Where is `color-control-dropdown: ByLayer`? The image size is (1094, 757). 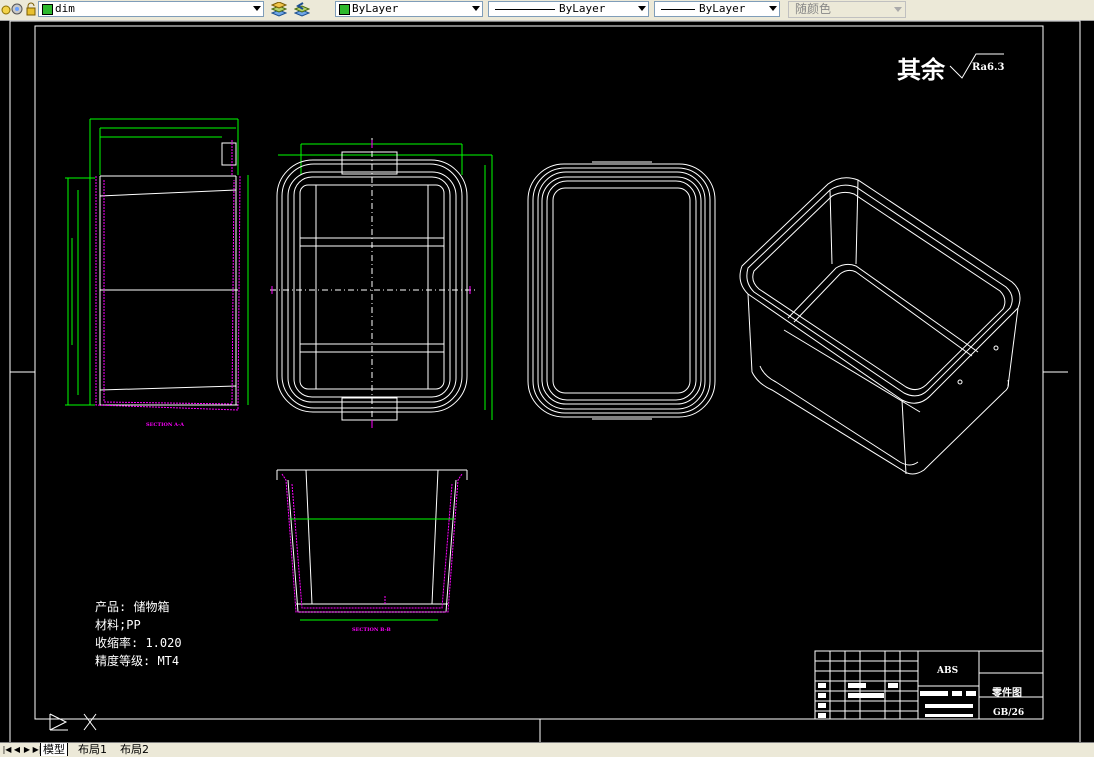
color-control-dropdown: ByLayer is located at coordinates (409, 9).